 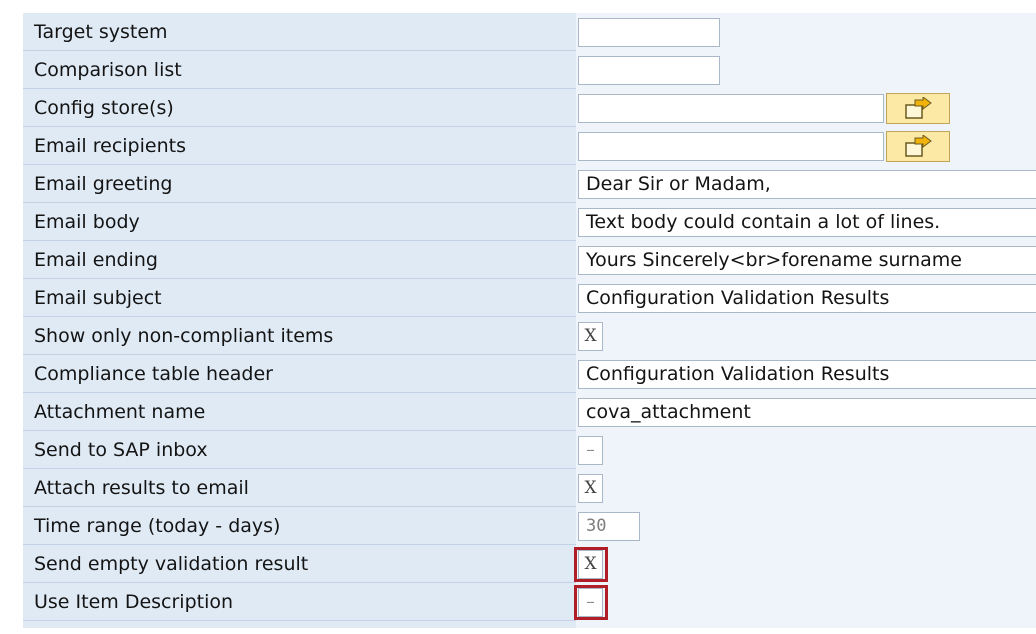 What do you see at coordinates (96, 260) in the screenshot?
I see `label-email-ending: Email ending` at bounding box center [96, 260].